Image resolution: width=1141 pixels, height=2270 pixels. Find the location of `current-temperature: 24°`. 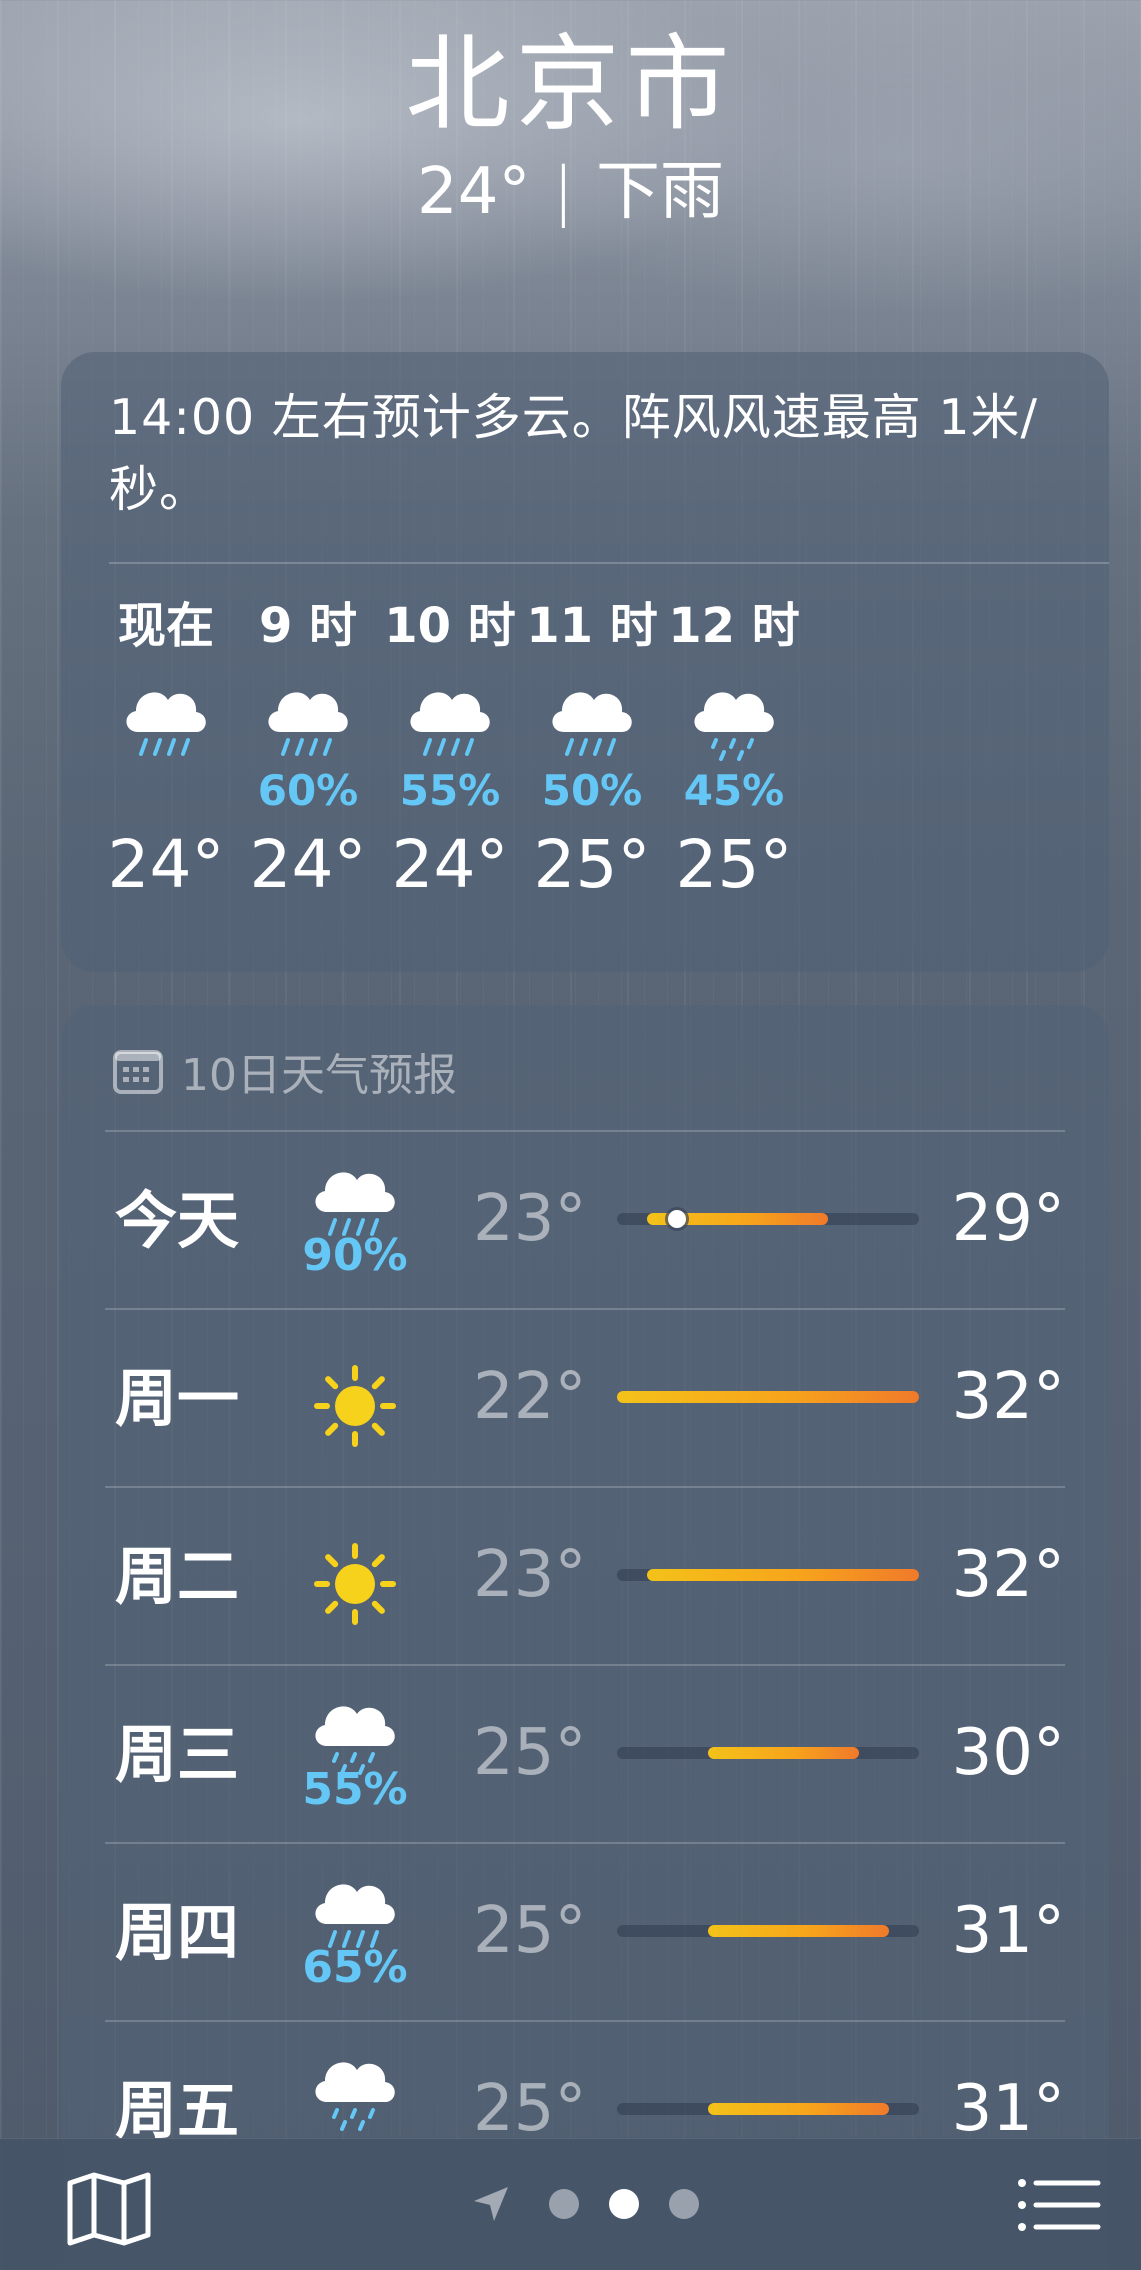

current-temperature: 24° is located at coordinates (474, 192).